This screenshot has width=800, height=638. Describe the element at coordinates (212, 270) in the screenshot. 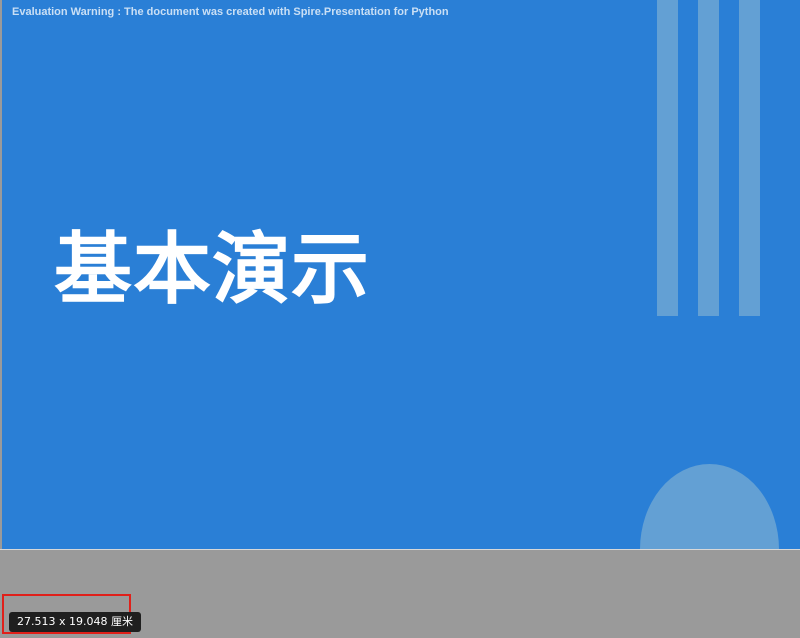

I see `slide-title: 基本演示` at that location.